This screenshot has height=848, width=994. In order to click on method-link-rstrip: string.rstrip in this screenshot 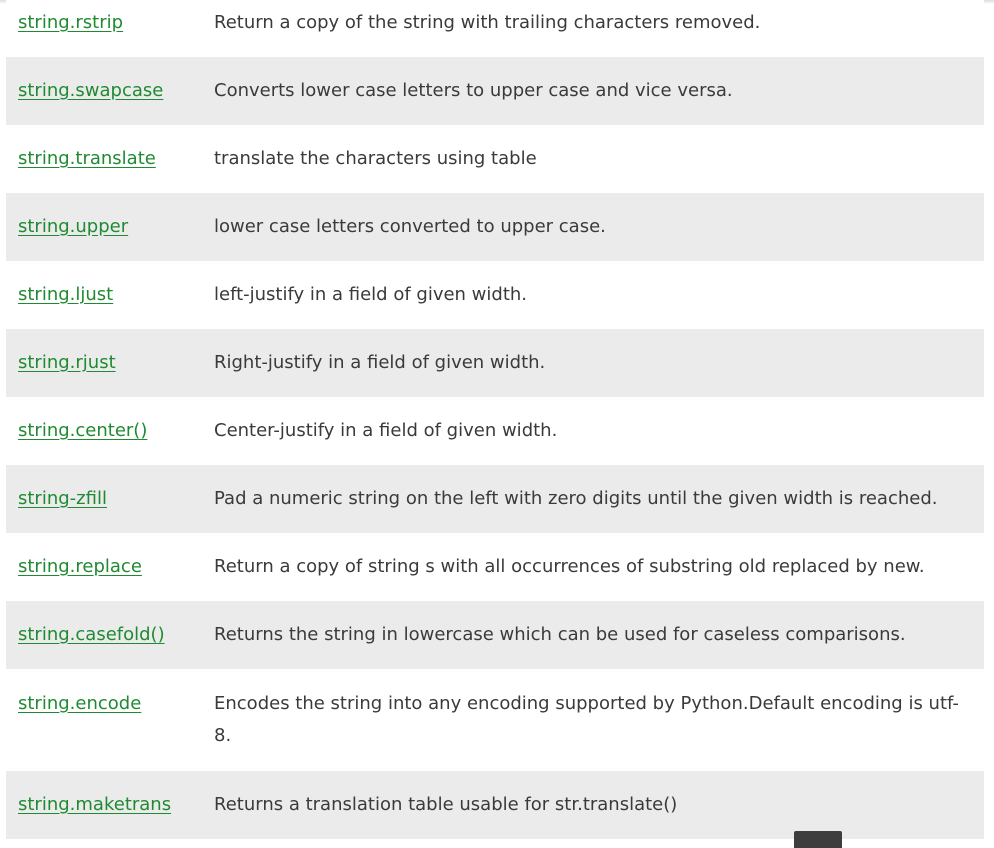, I will do `click(70, 22)`.